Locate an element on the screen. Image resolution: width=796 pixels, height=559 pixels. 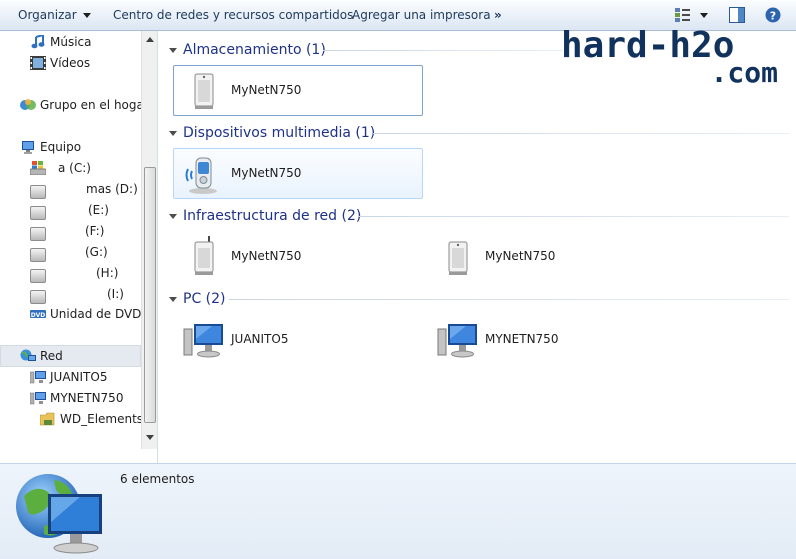
nav-item-label: (H:) is located at coordinates (107, 273).